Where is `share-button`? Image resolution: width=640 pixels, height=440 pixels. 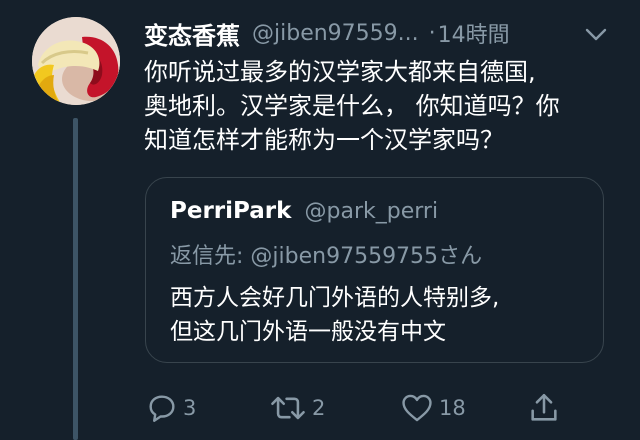
share-button is located at coordinates (544, 408).